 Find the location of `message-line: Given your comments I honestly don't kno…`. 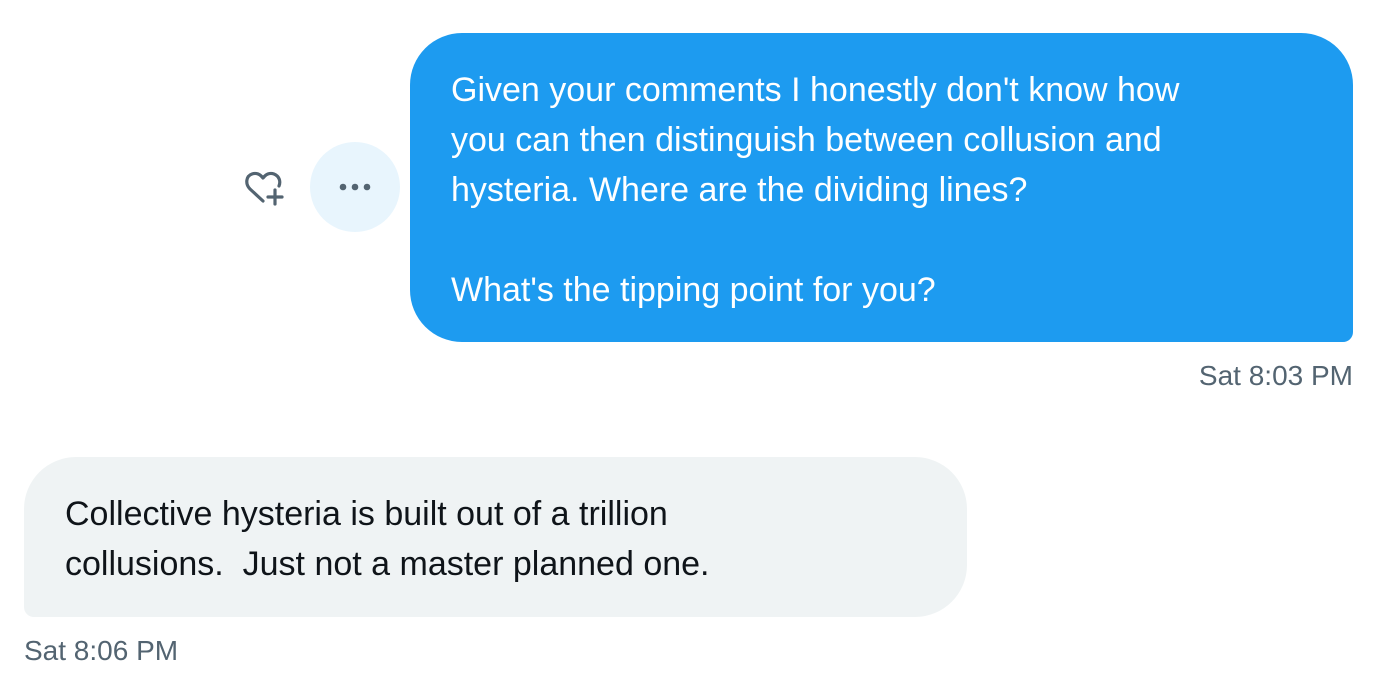

message-line: Given your comments I honestly don't kno… is located at coordinates (815, 90).